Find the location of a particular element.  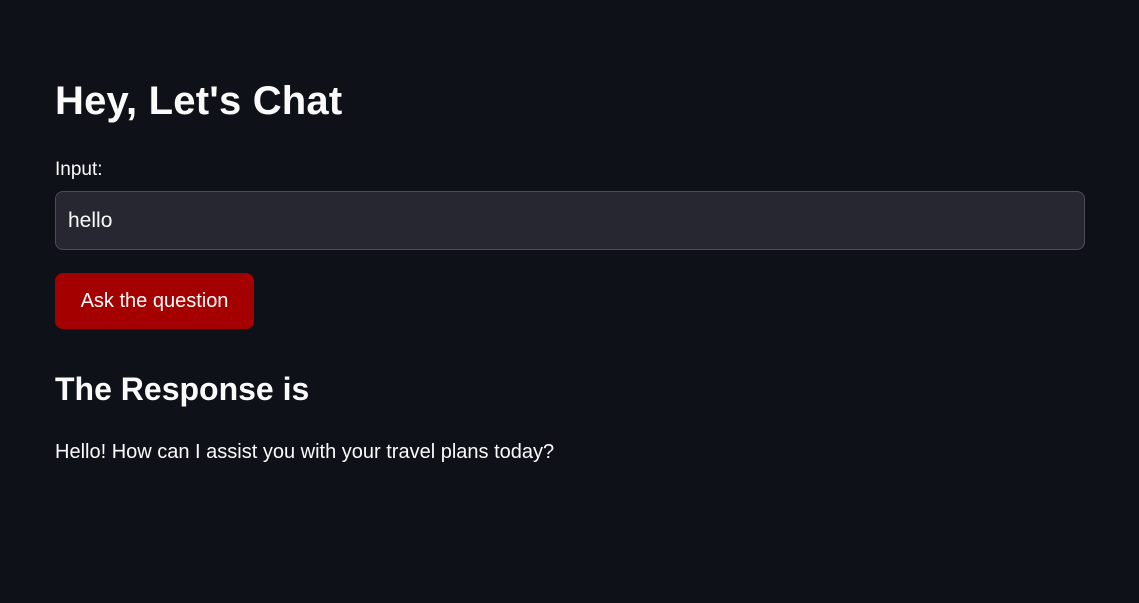

chat-input is located at coordinates (570, 220).